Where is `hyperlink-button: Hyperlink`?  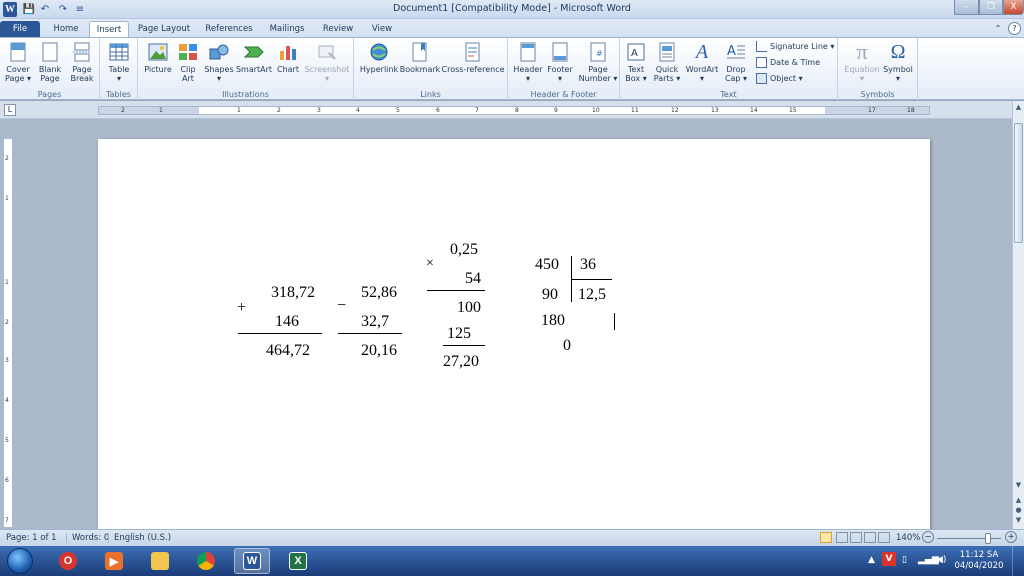
hyperlink-button: Hyperlink is located at coordinates (379, 57).